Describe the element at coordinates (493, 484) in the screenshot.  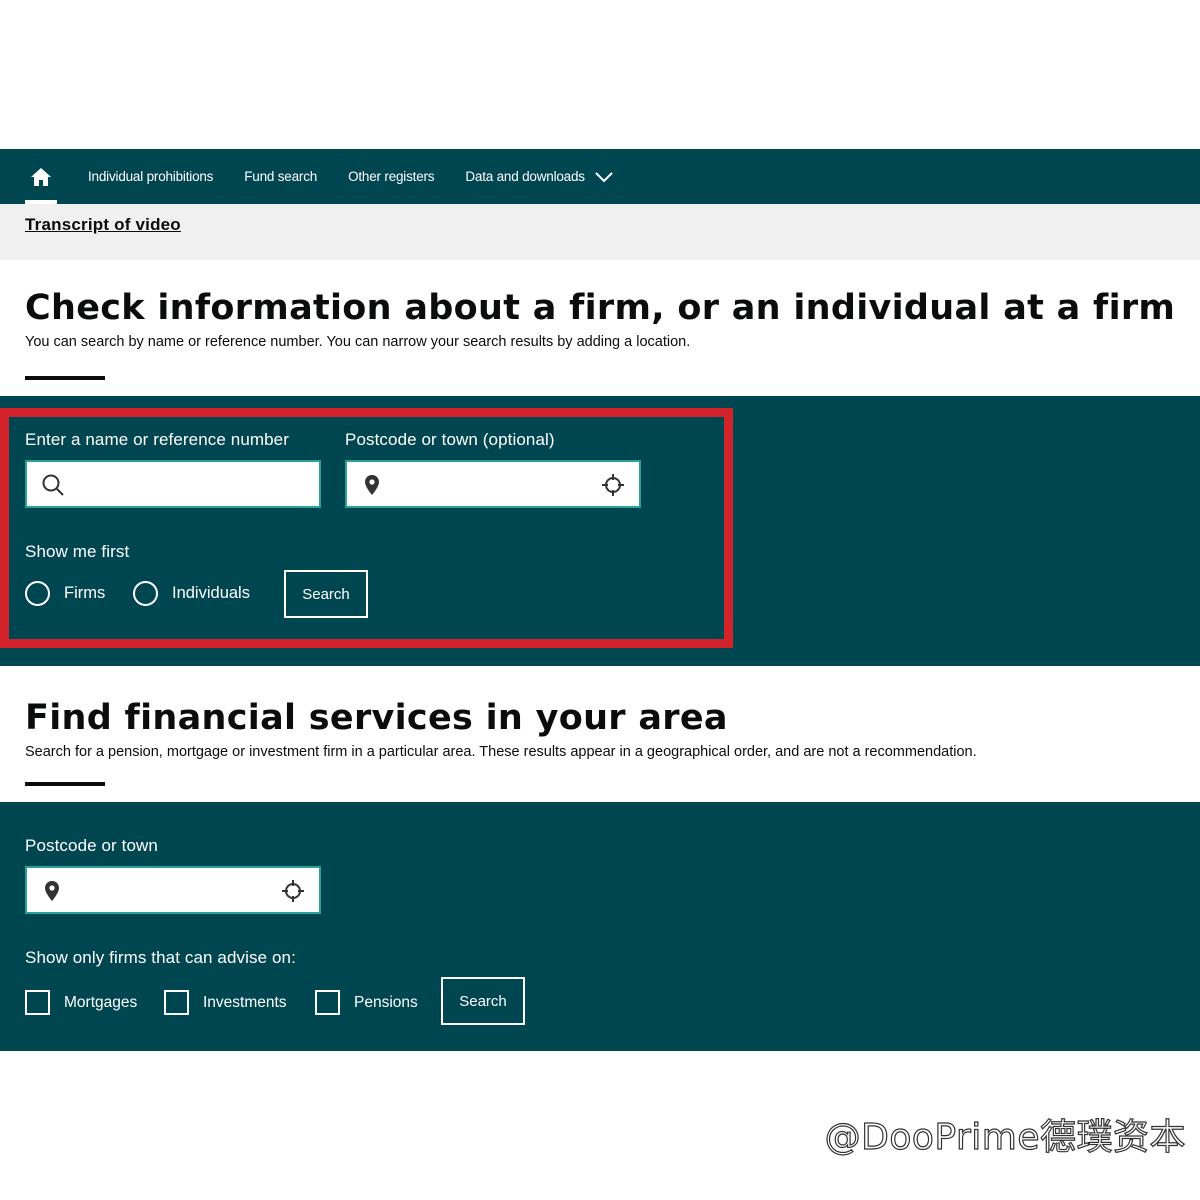
I see `location-input` at that location.